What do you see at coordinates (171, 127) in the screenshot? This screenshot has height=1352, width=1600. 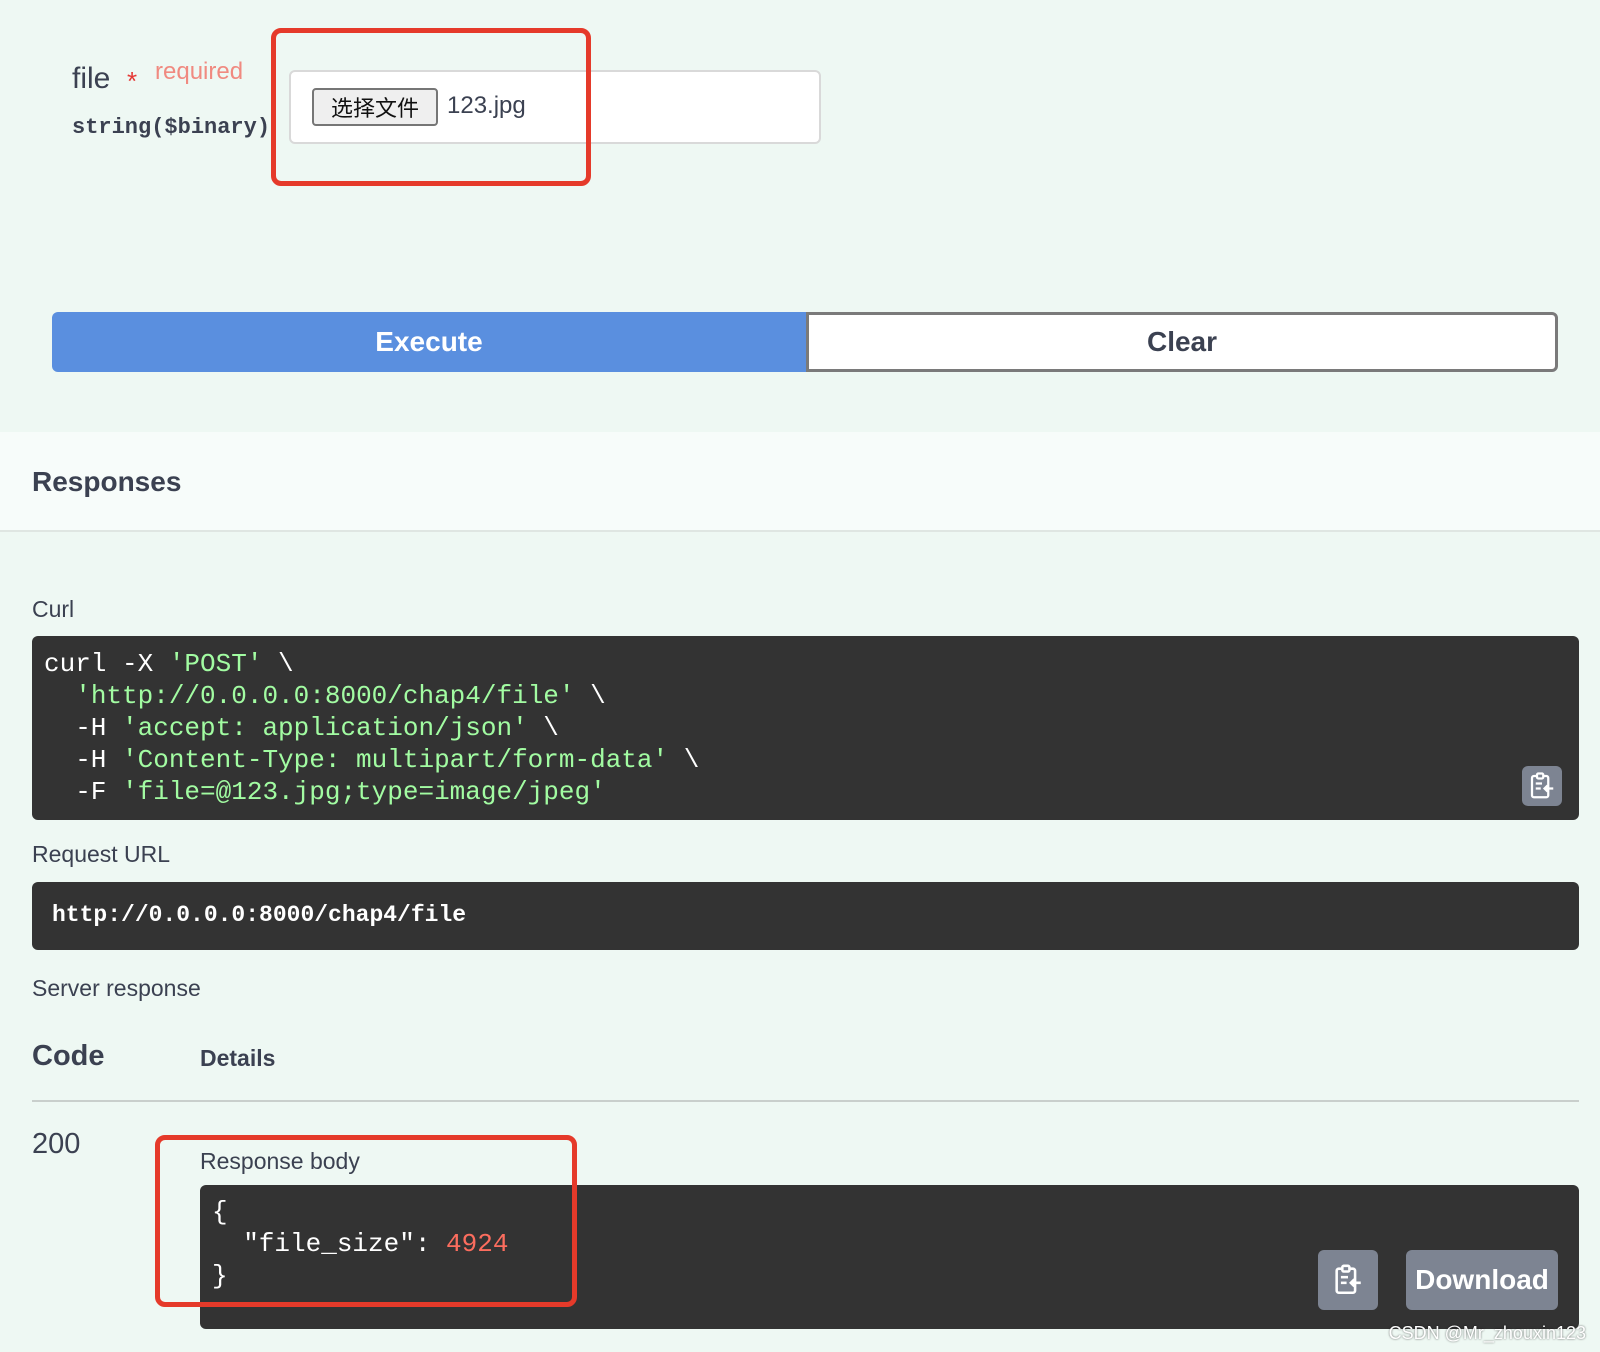 I see `param-type: string($binary)` at bounding box center [171, 127].